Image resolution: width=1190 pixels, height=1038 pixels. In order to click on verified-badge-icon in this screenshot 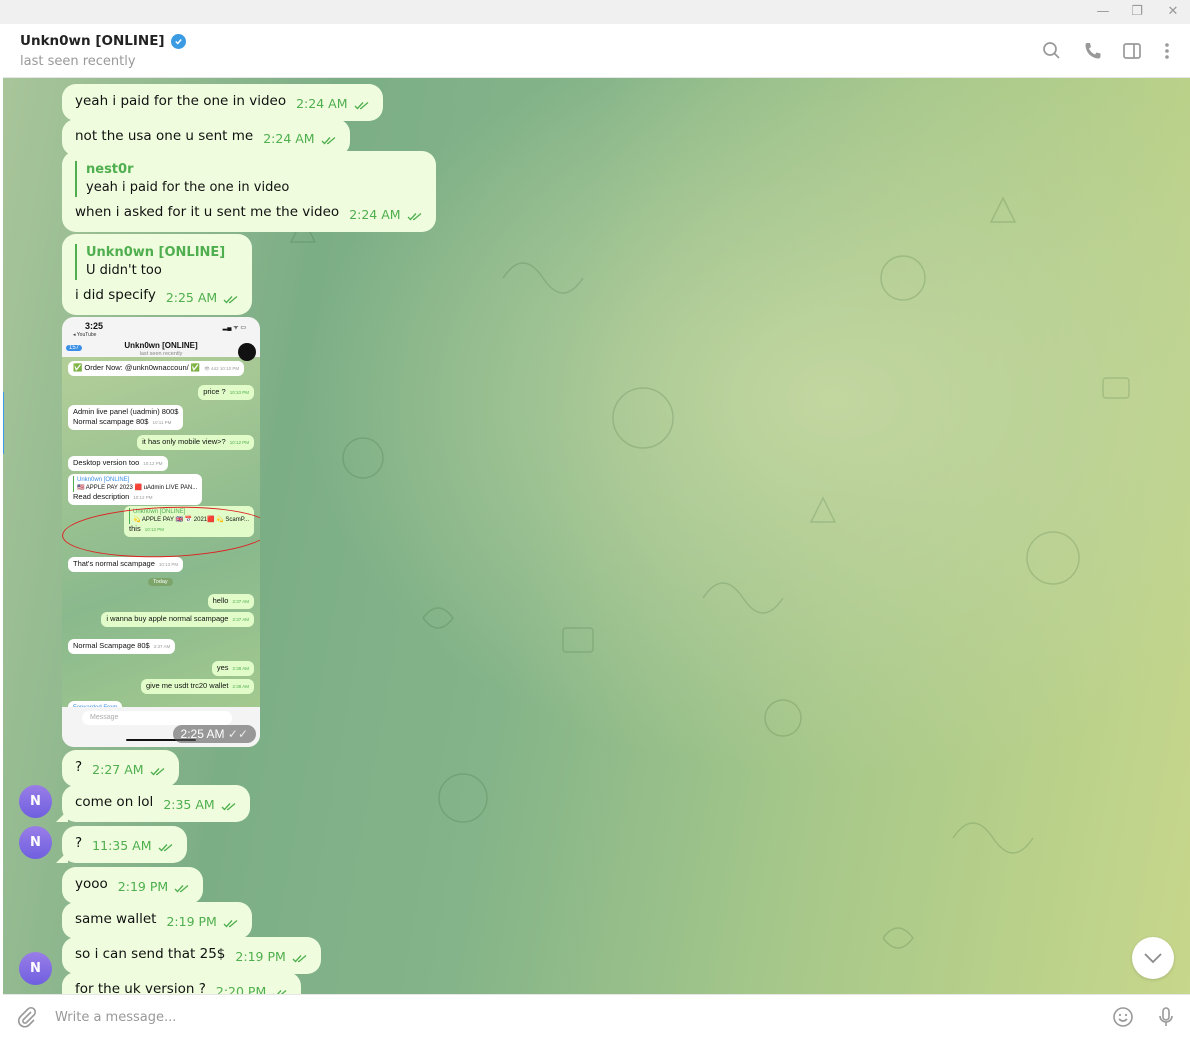, I will do `click(178, 41)`.